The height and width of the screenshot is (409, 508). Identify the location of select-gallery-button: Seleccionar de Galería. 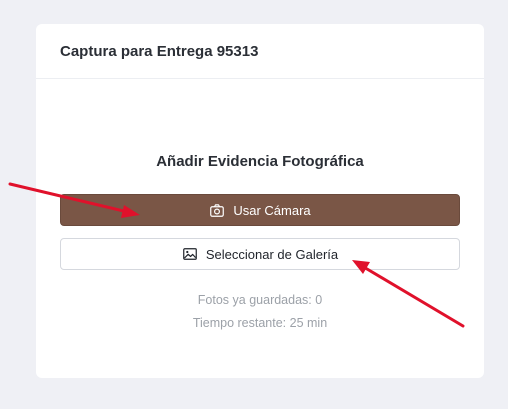
(260, 254).